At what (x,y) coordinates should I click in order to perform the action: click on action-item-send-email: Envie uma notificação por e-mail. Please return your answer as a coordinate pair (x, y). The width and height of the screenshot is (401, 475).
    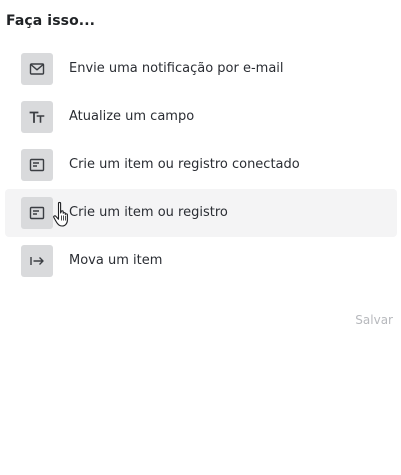
    Looking at the image, I should click on (201, 69).